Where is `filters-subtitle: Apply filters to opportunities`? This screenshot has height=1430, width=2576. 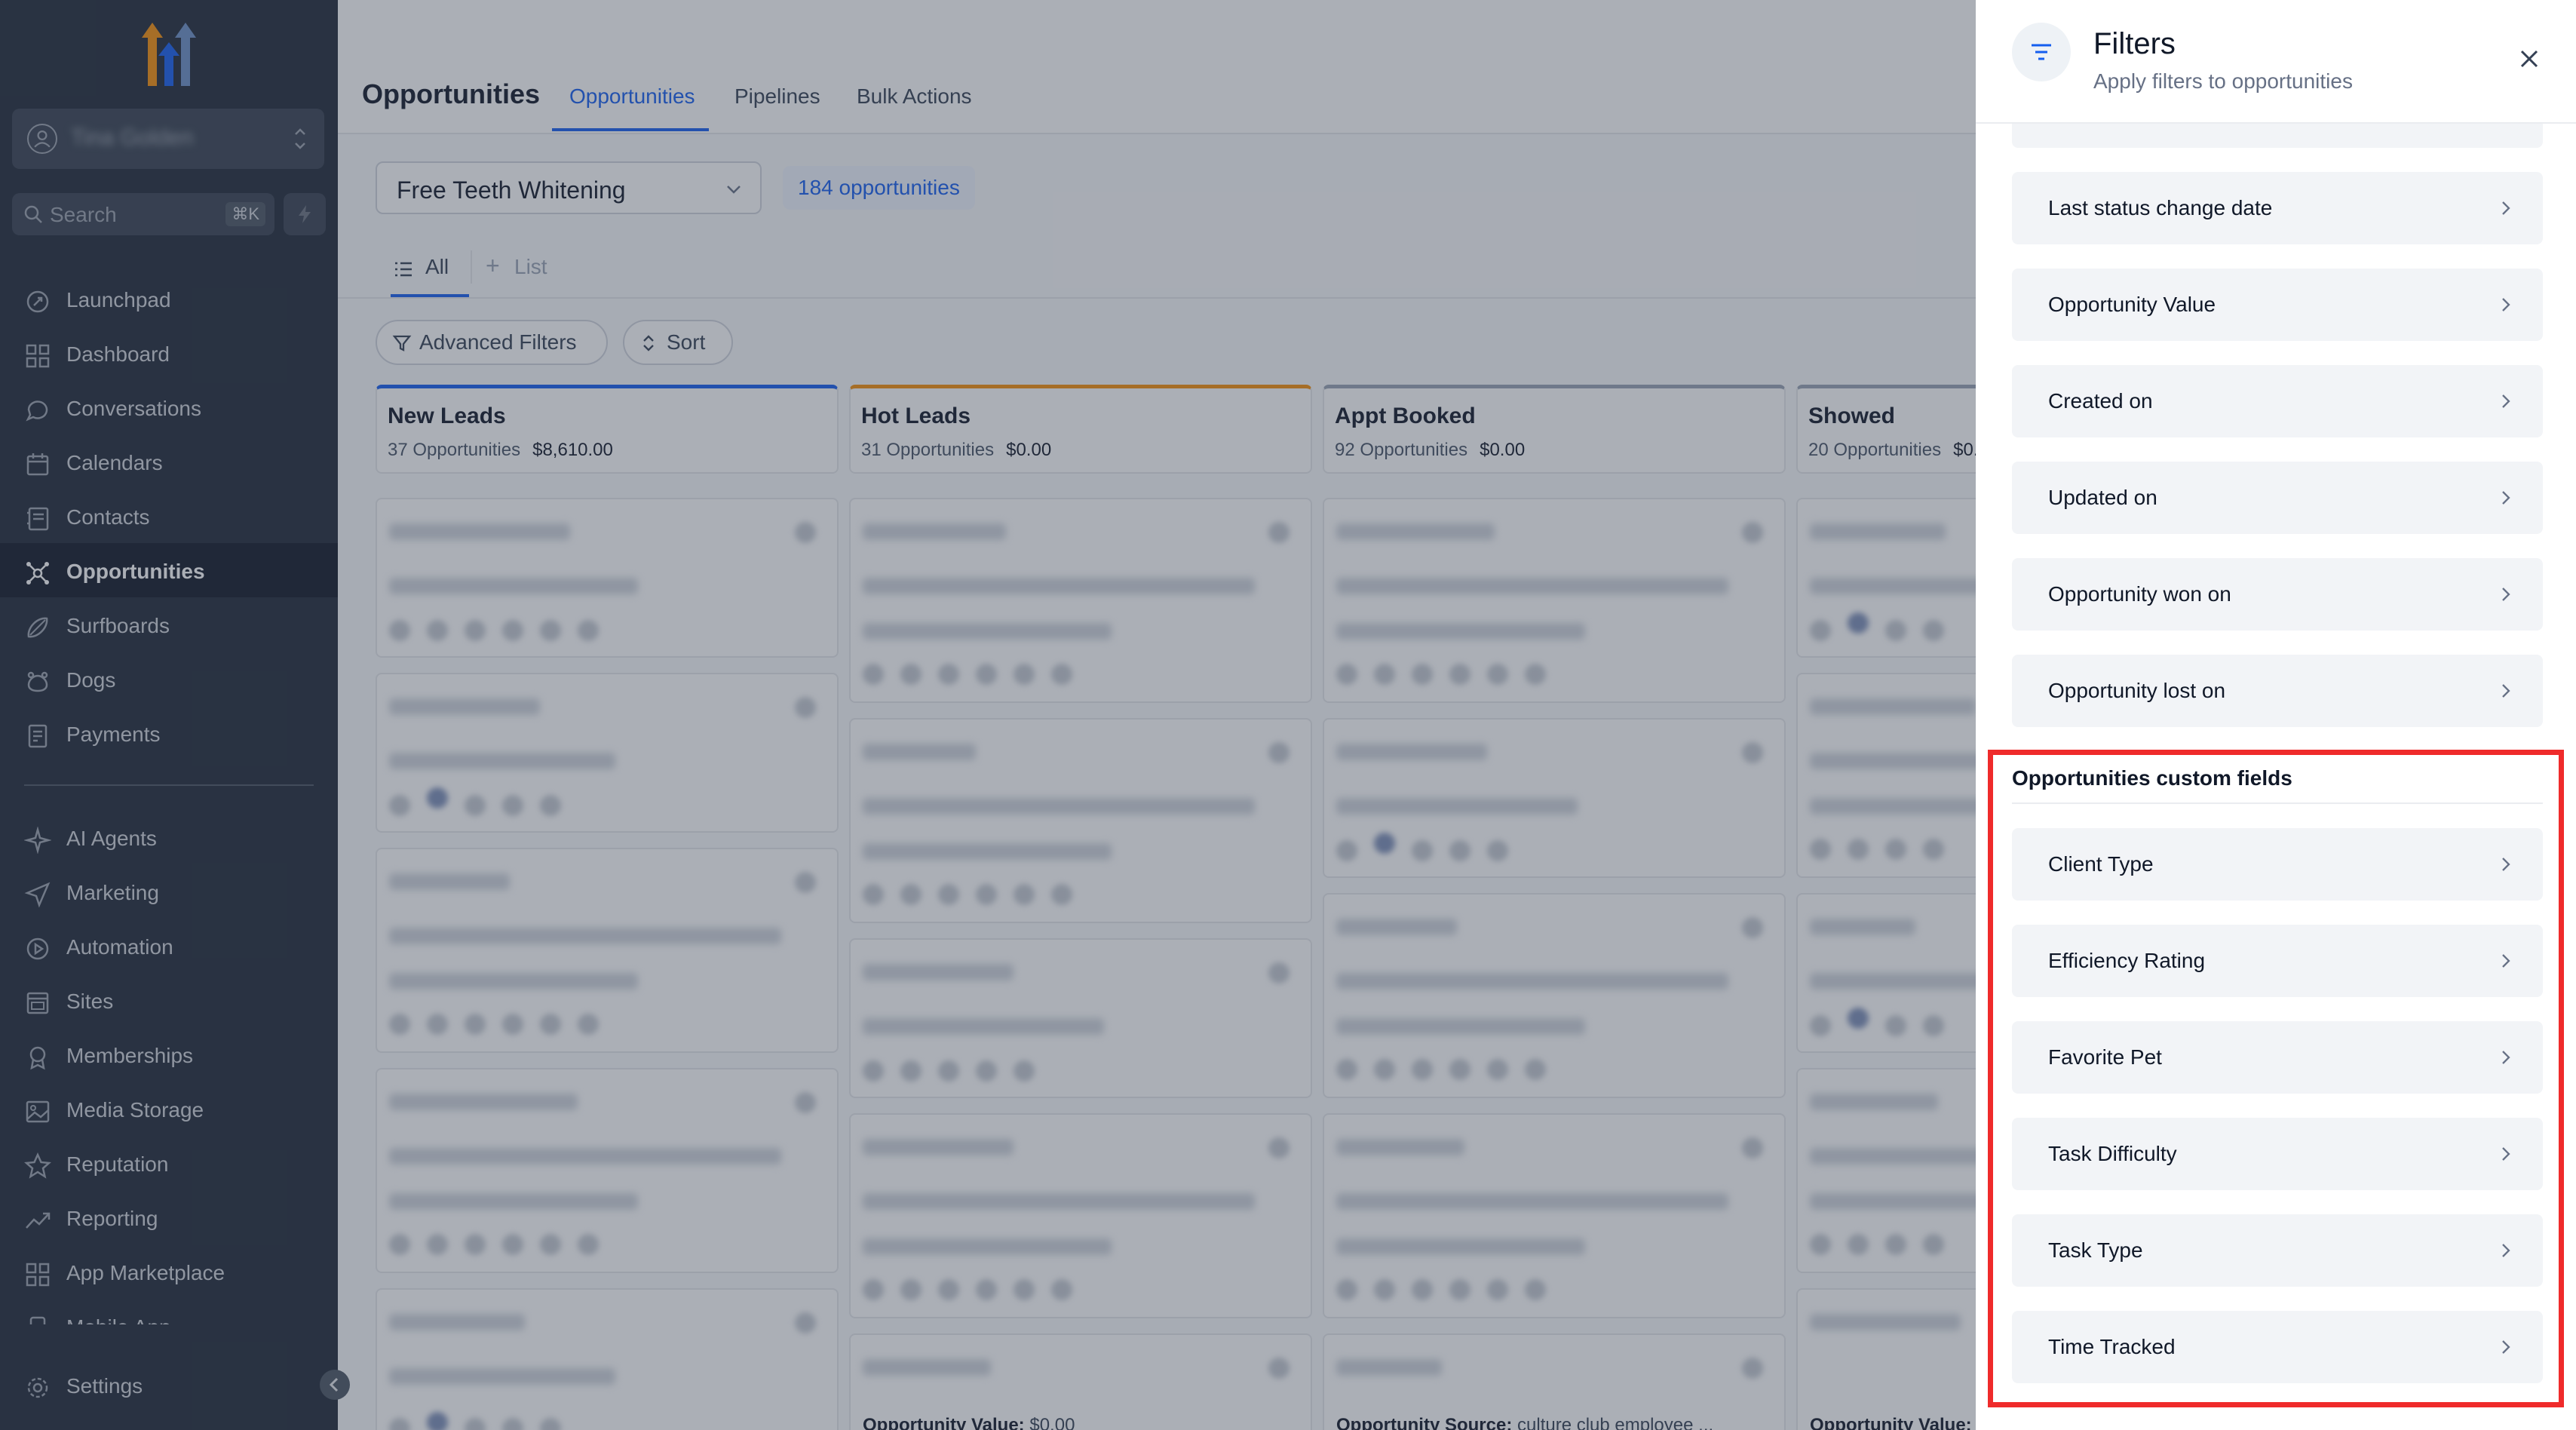 filters-subtitle: Apply filters to opportunities is located at coordinates (2223, 81).